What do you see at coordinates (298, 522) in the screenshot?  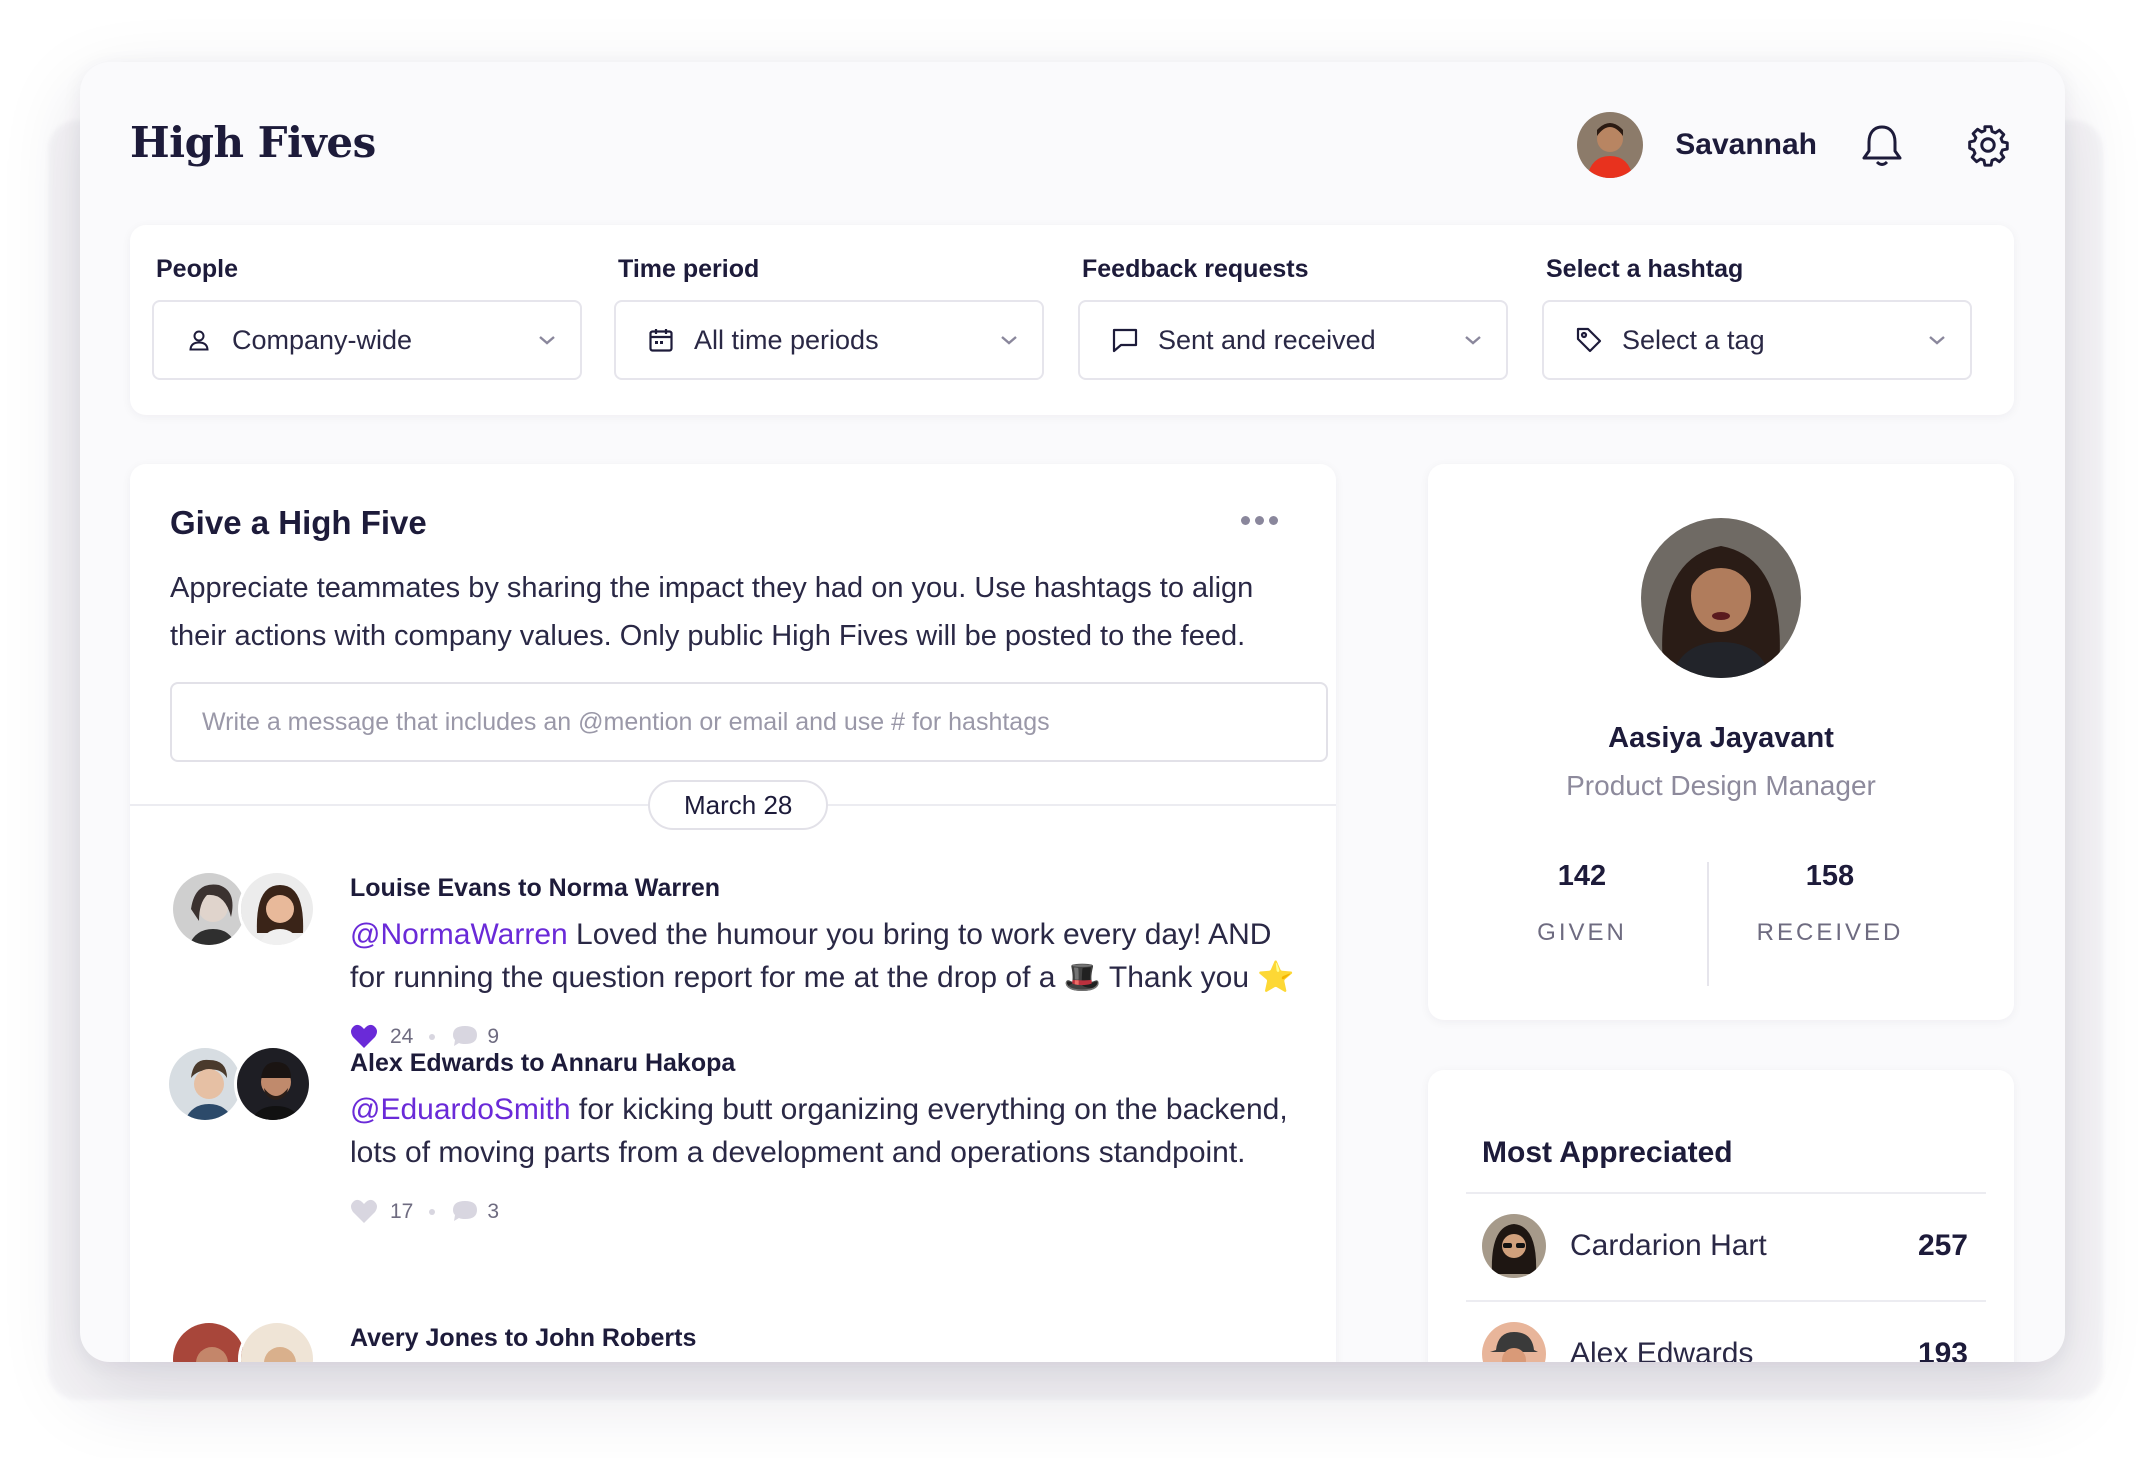 I see `give-high-five-title: Give a High Five` at bounding box center [298, 522].